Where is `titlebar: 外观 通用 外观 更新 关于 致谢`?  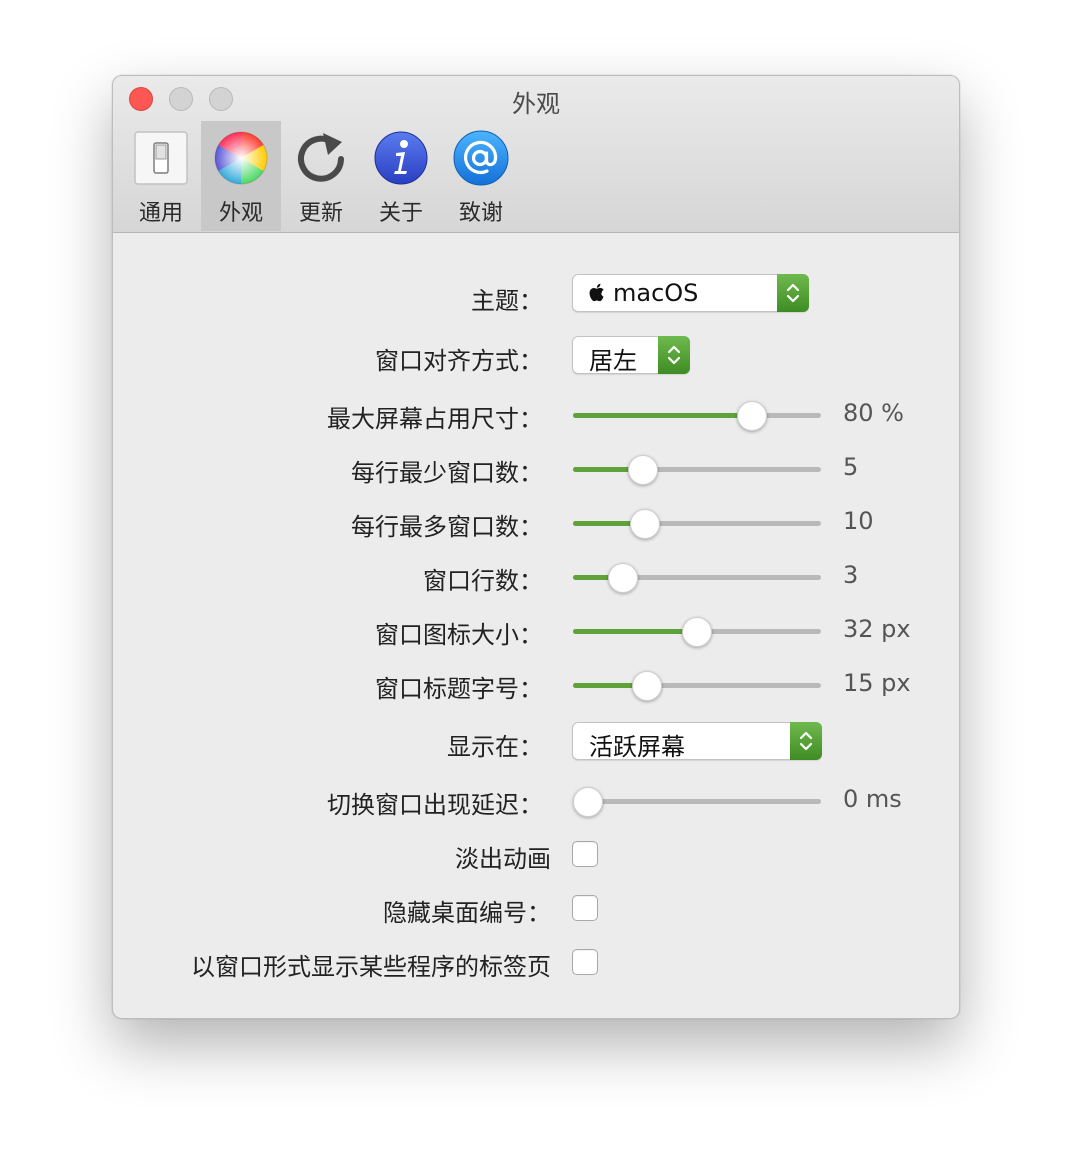 titlebar: 外观 通用 外观 更新 关于 致谢 is located at coordinates (536, 154).